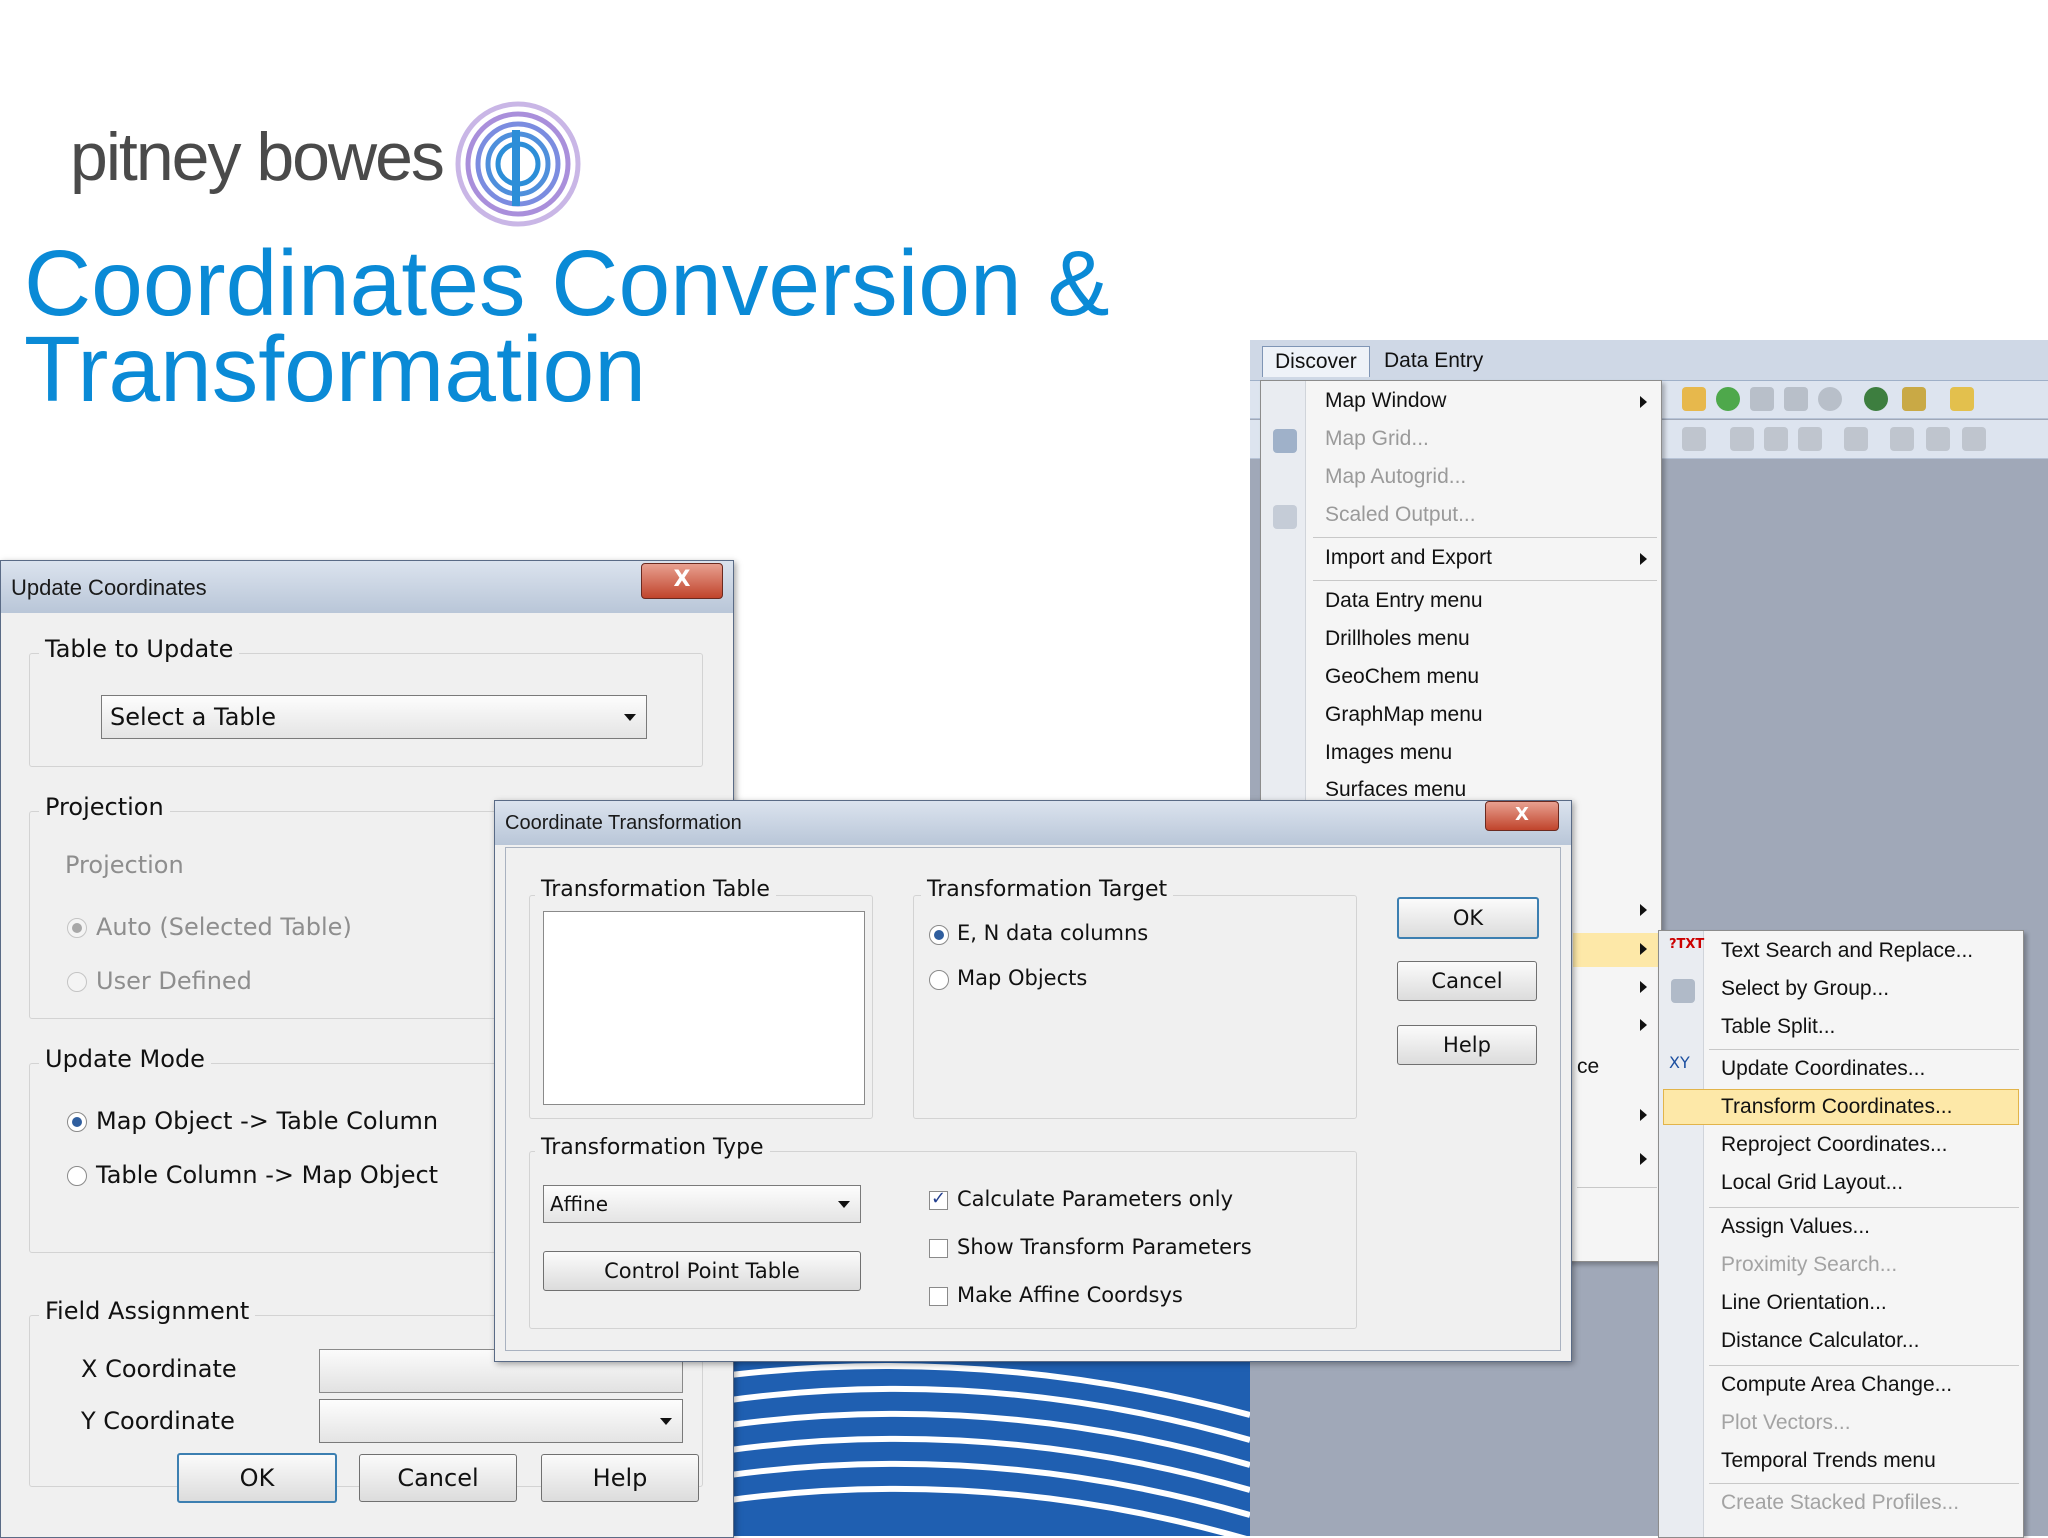  I want to click on undo-icon, so click(1856, 439).